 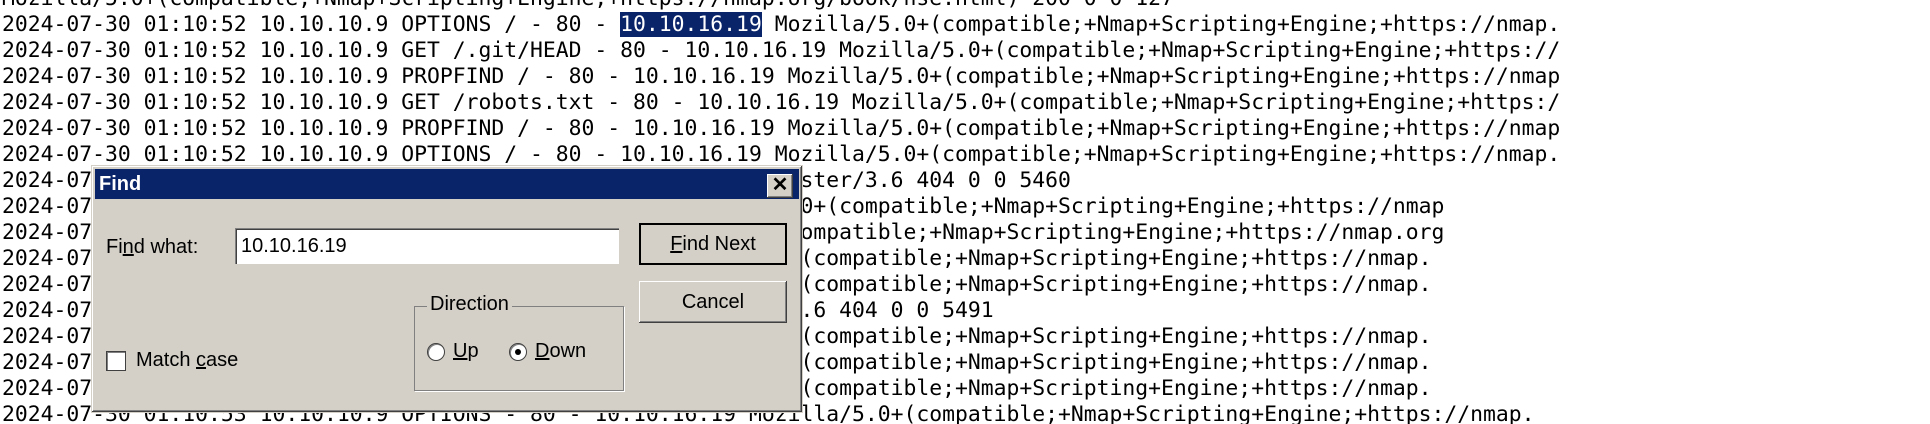 I want to click on find-what-label: Find what:, so click(x=152, y=247).